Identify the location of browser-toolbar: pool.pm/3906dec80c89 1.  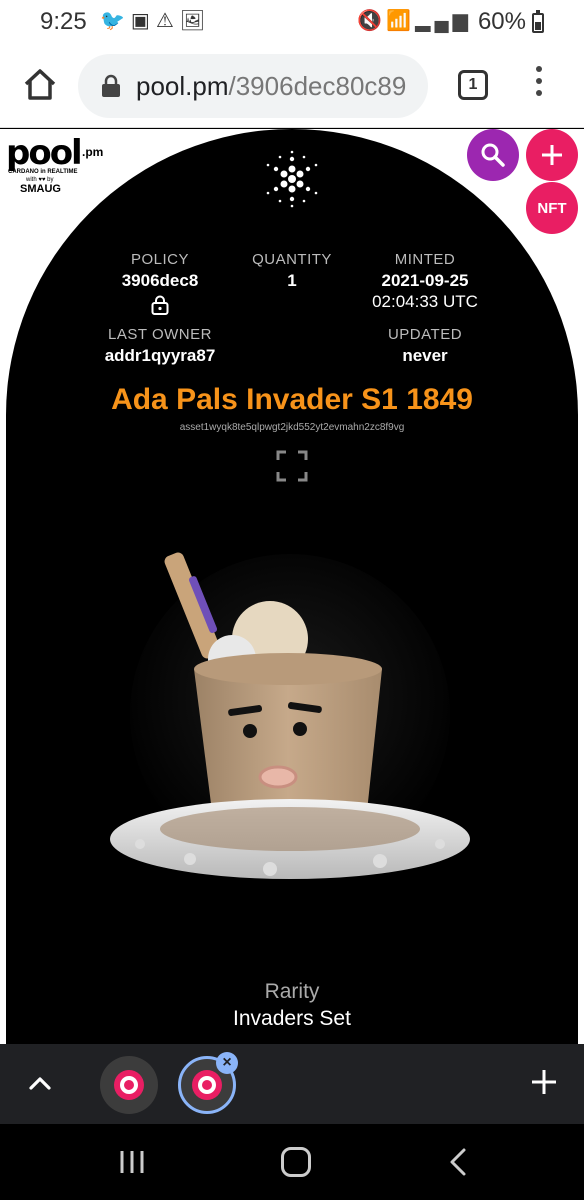
(292, 85).